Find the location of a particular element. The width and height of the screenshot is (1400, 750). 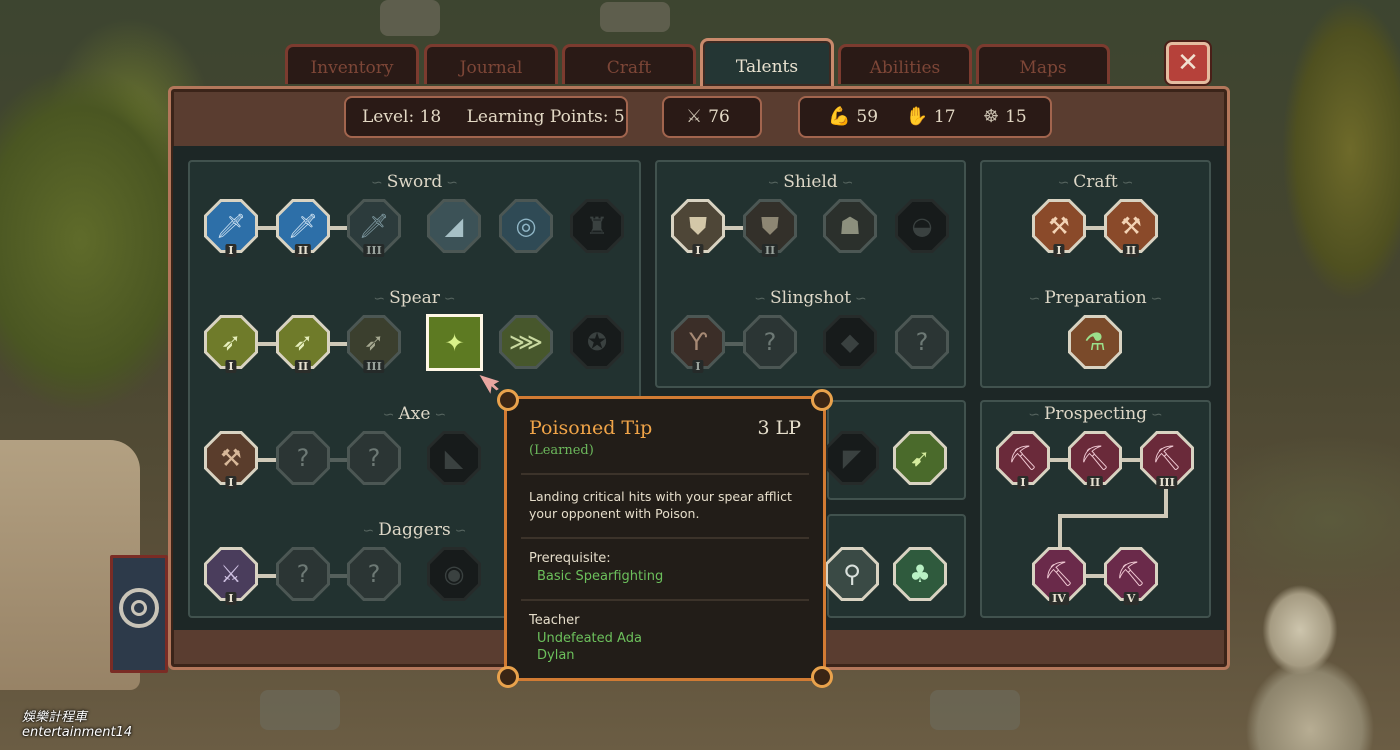

tooltip-title: Poisoned Tip is located at coordinates (591, 428).